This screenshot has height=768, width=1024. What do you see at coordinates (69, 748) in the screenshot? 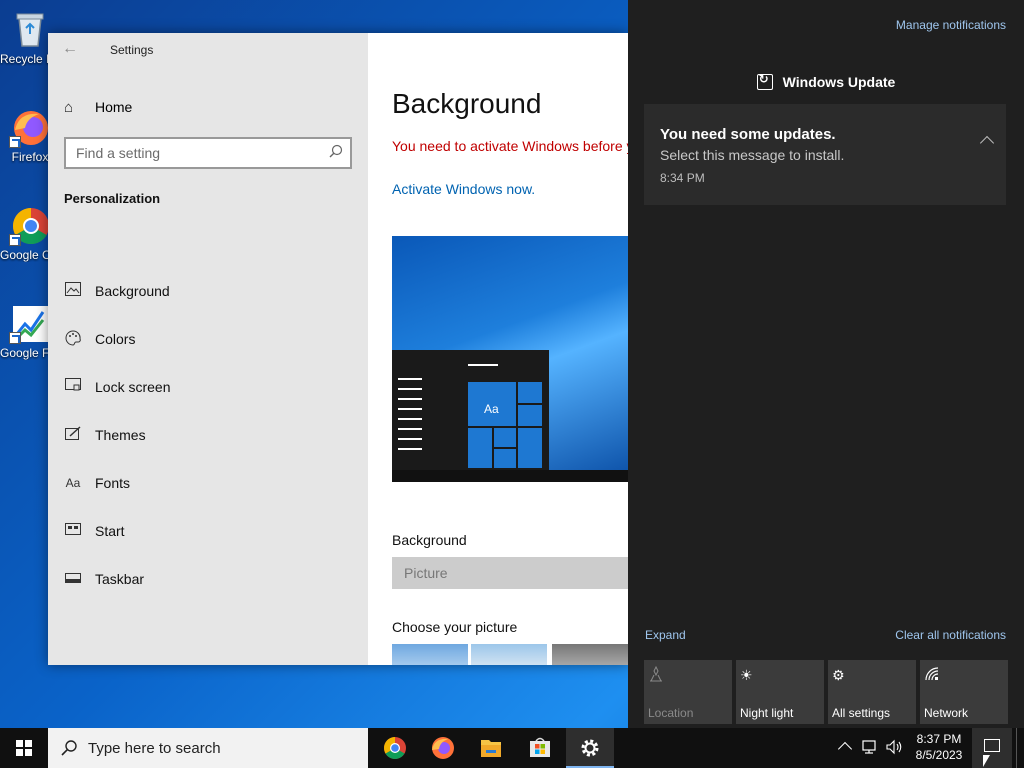
I see `search-icon` at bounding box center [69, 748].